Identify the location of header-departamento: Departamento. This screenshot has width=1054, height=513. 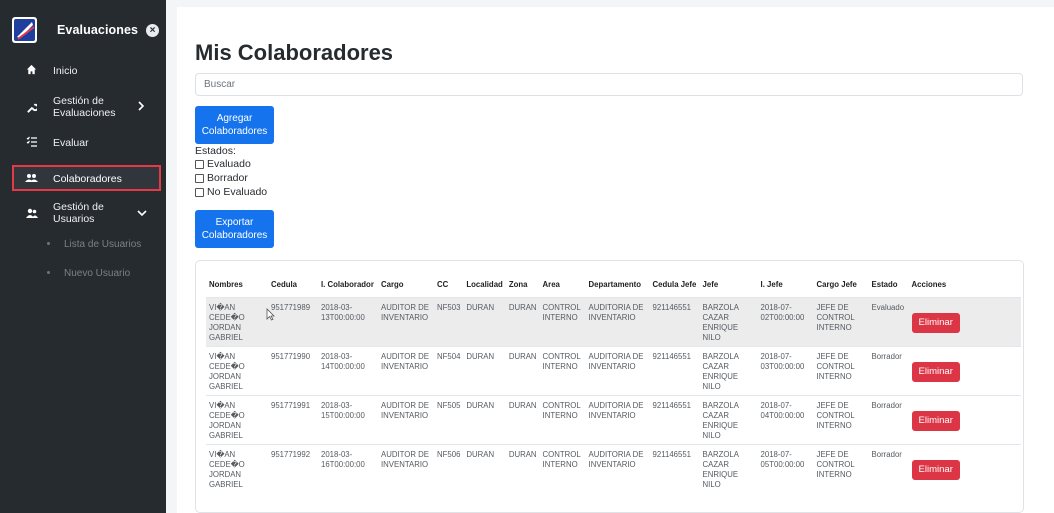
(618, 285).